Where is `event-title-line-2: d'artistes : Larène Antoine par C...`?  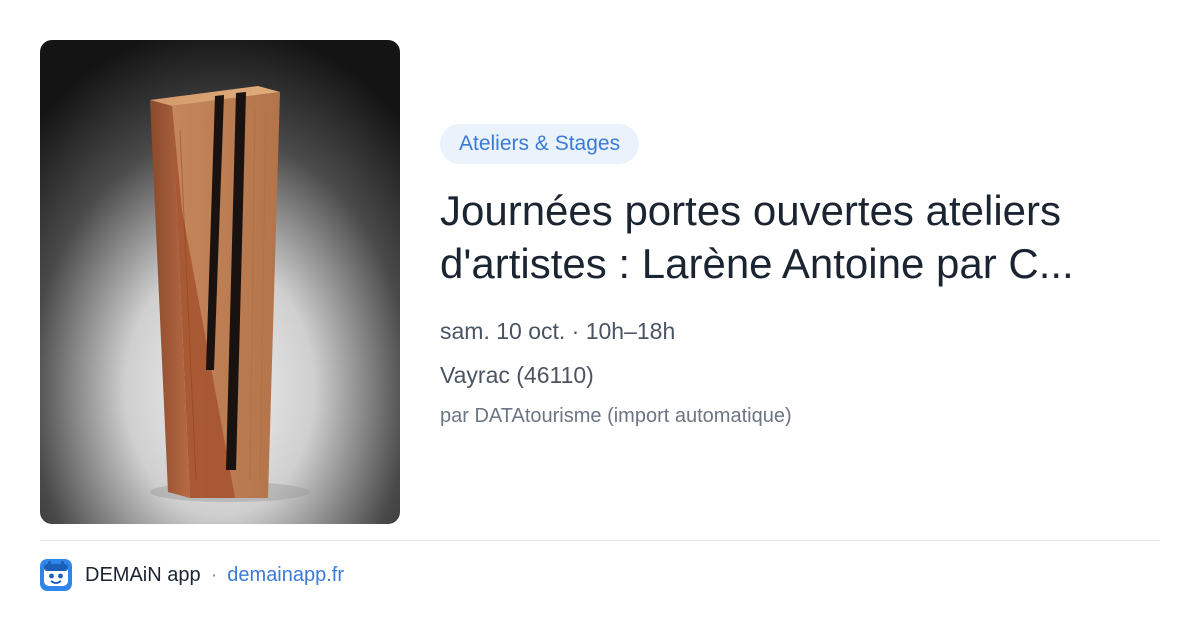
event-title-line-2: d'artistes : Larène Antoine par C... is located at coordinates (757, 263).